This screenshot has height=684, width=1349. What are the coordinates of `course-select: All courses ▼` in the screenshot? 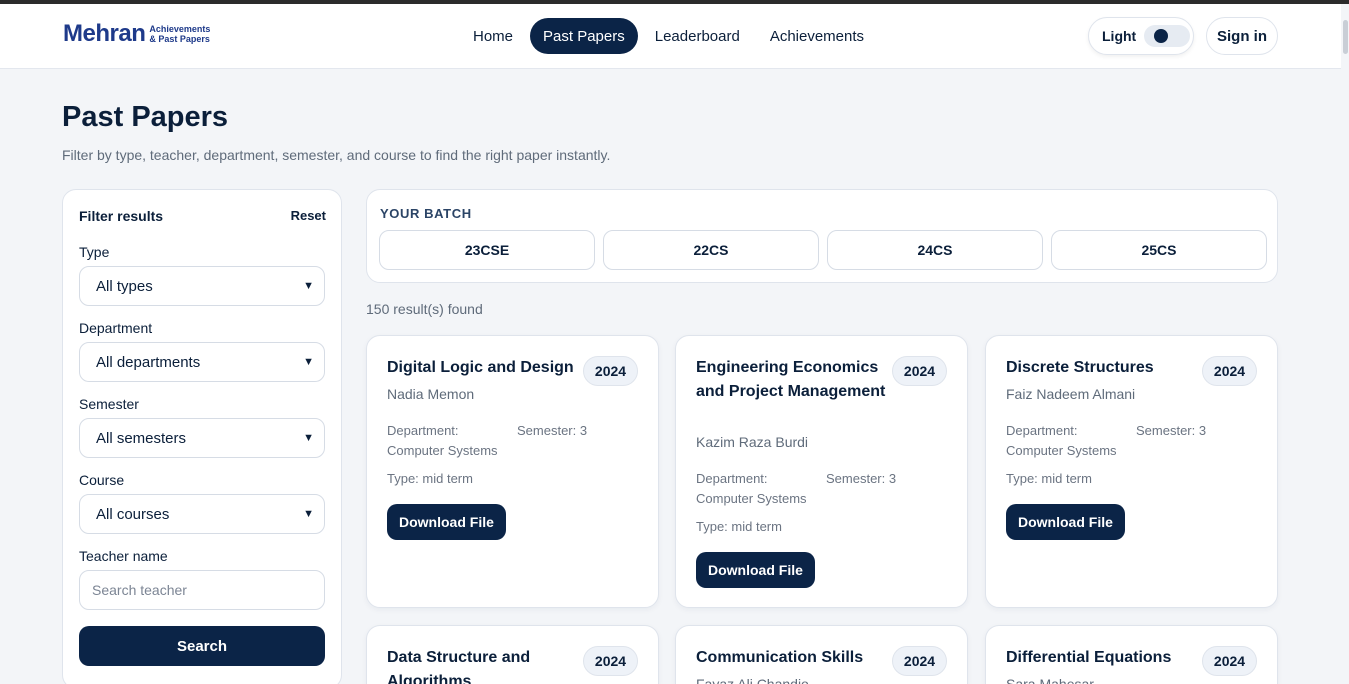 It's located at (202, 514).